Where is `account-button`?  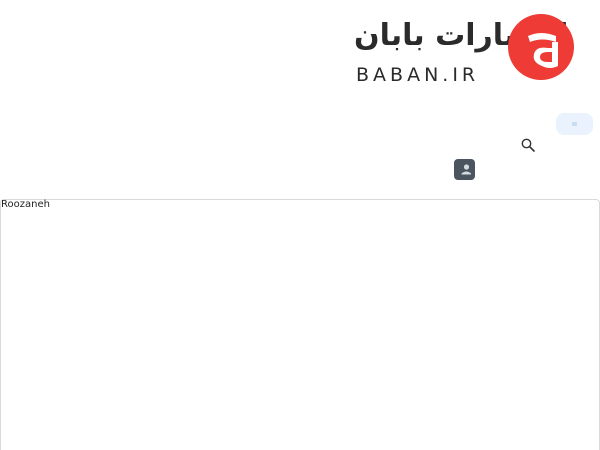 account-button is located at coordinates (464, 169).